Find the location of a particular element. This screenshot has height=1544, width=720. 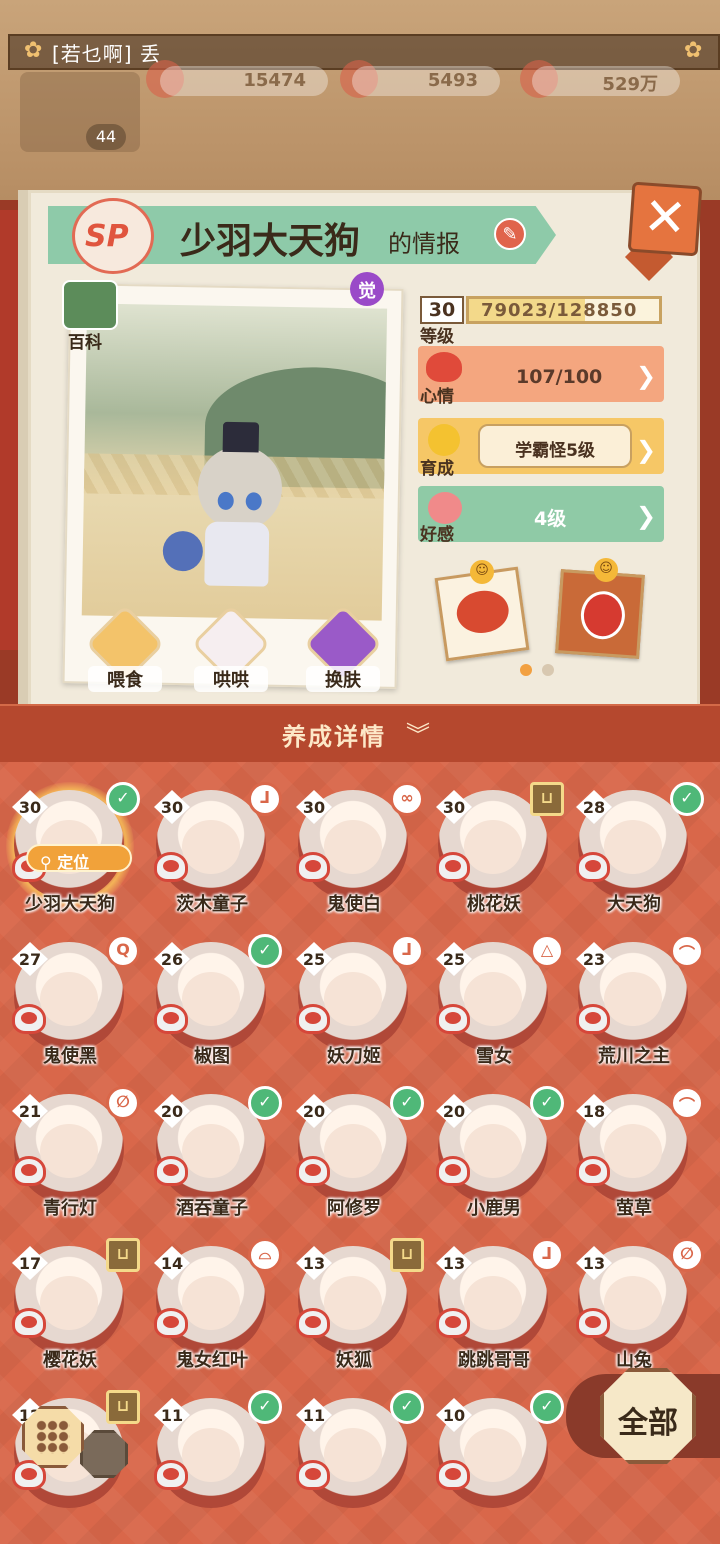

card-name: 鬼女红叶 is located at coordinates (212, 1360).